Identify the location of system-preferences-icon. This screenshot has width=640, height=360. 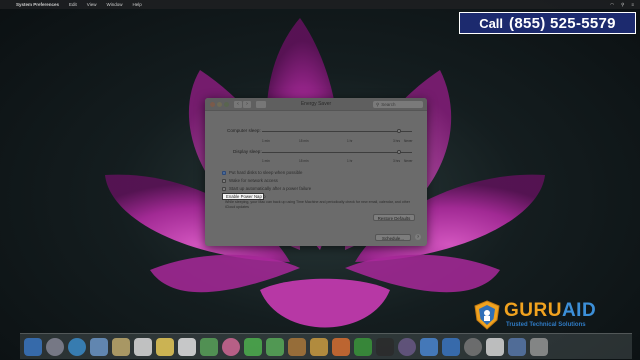
(473, 346).